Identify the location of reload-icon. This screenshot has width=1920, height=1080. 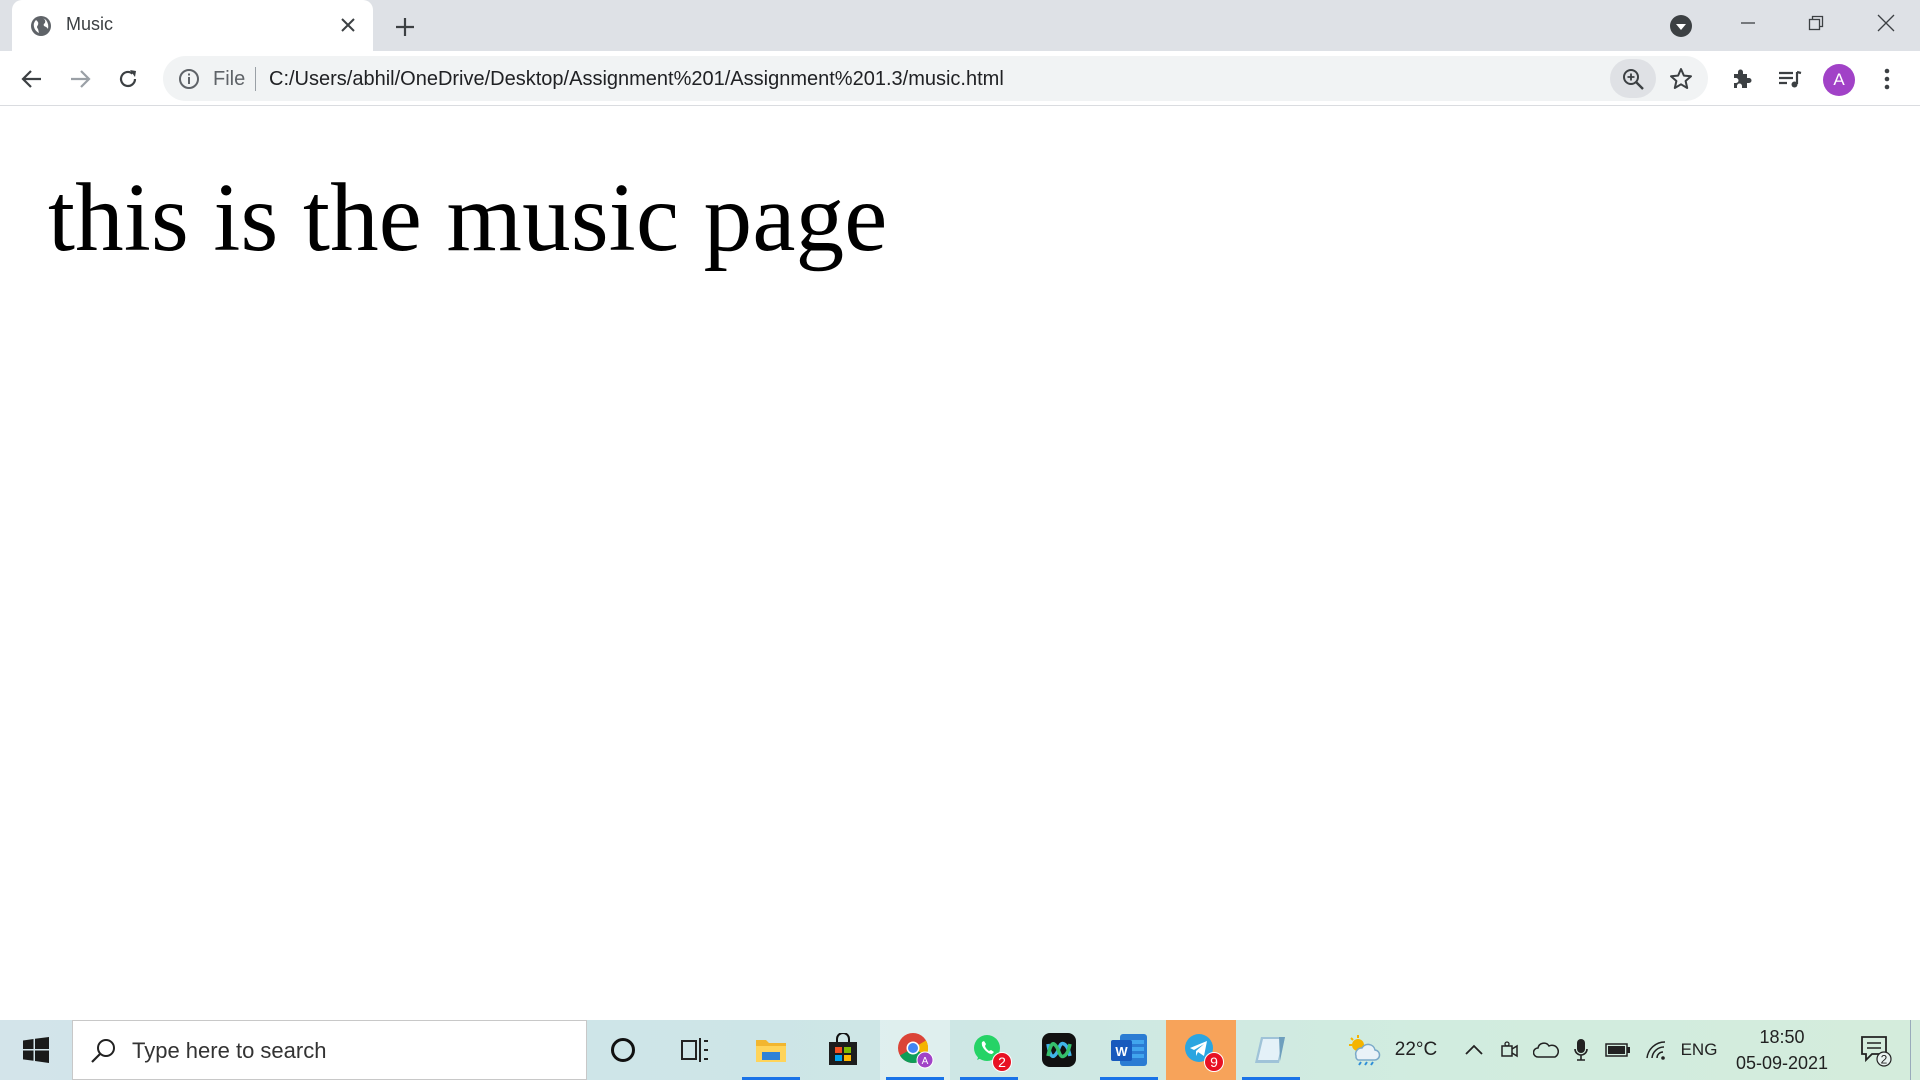
(128, 79).